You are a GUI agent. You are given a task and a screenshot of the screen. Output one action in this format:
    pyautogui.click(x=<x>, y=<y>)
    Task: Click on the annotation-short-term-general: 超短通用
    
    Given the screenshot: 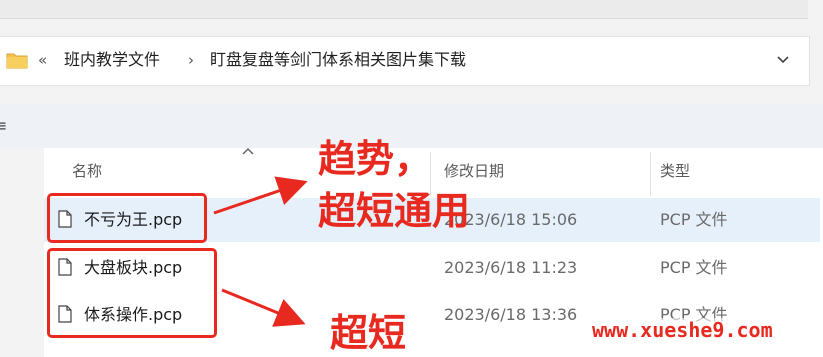 What is the action you would take?
    pyautogui.click(x=394, y=211)
    